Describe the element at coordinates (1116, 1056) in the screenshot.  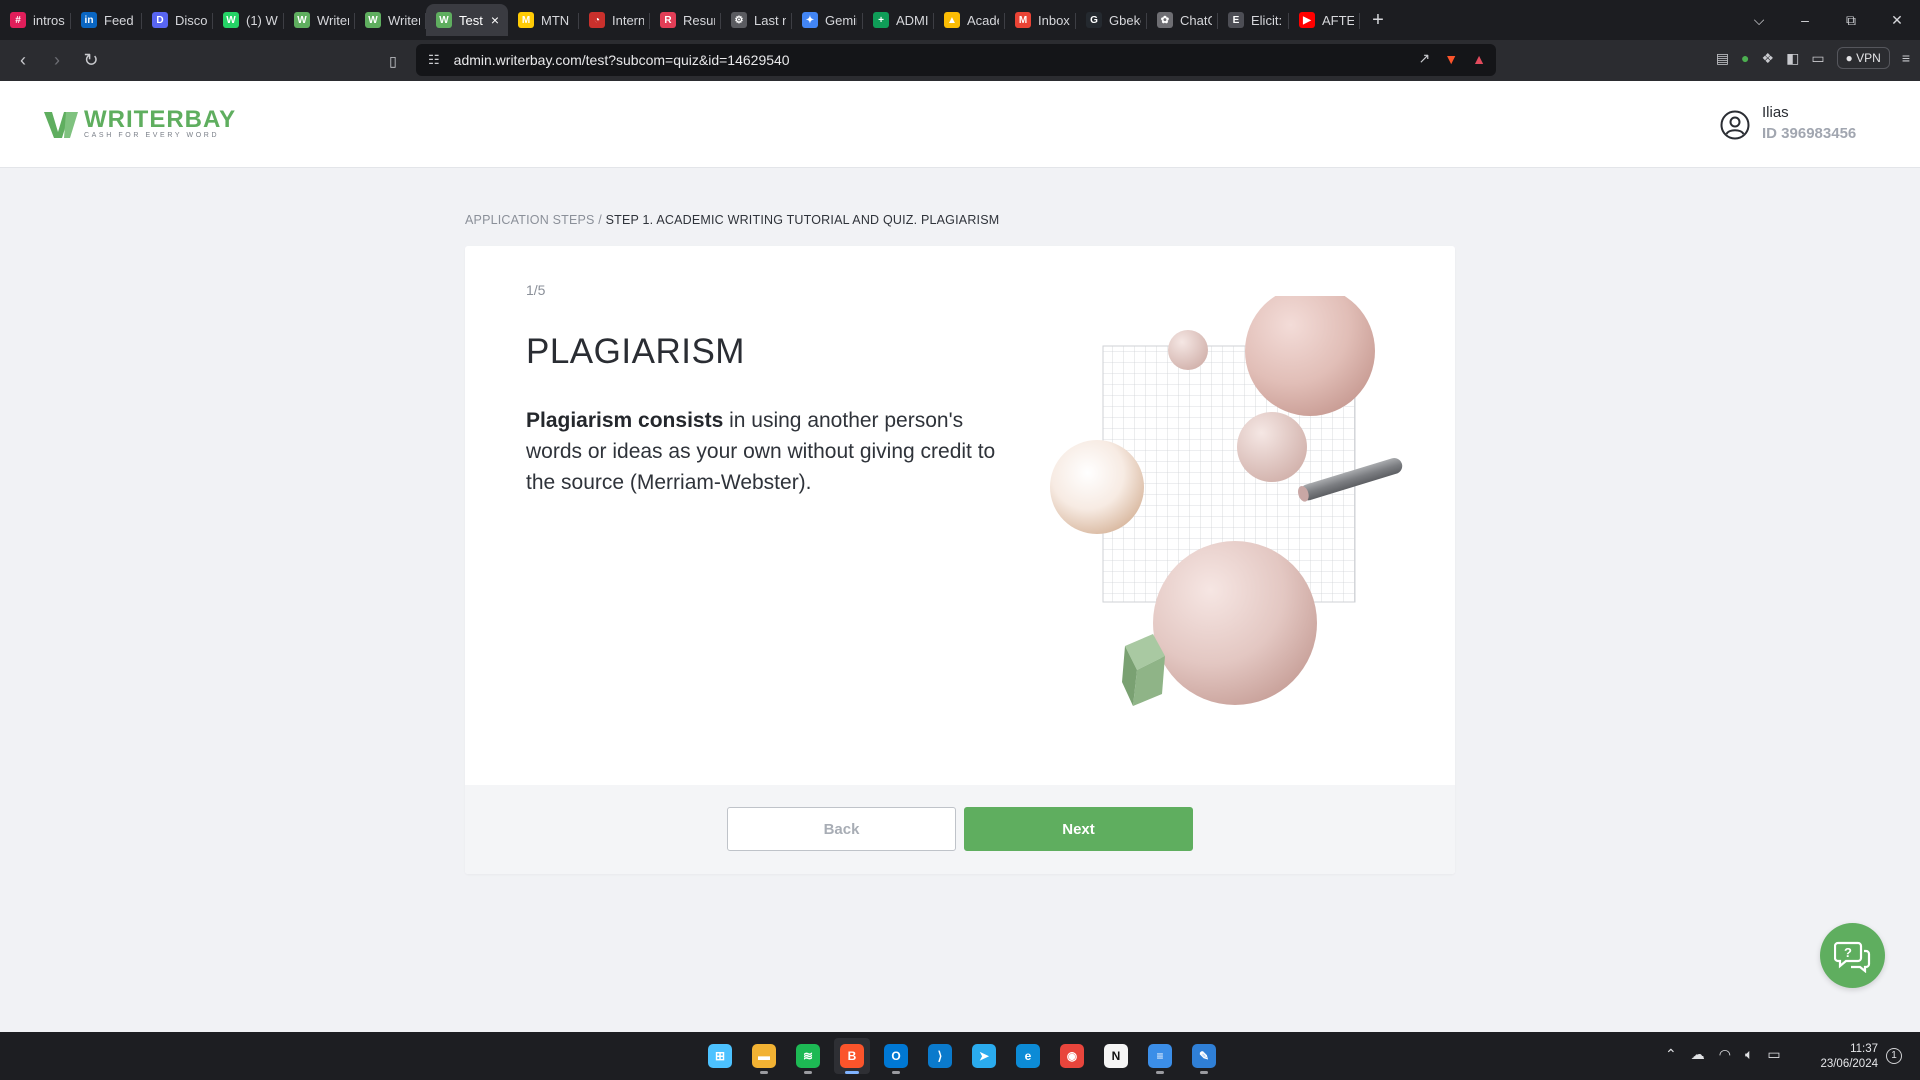
I see `taskbar-notion: N` at that location.